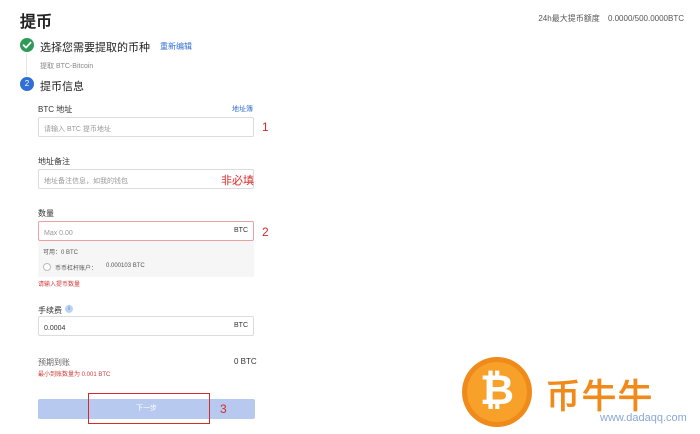 Image resolution: width=700 pixels, height=434 pixels. What do you see at coordinates (55, 109) in the screenshot?
I see `address-label: BTC 地址` at bounding box center [55, 109].